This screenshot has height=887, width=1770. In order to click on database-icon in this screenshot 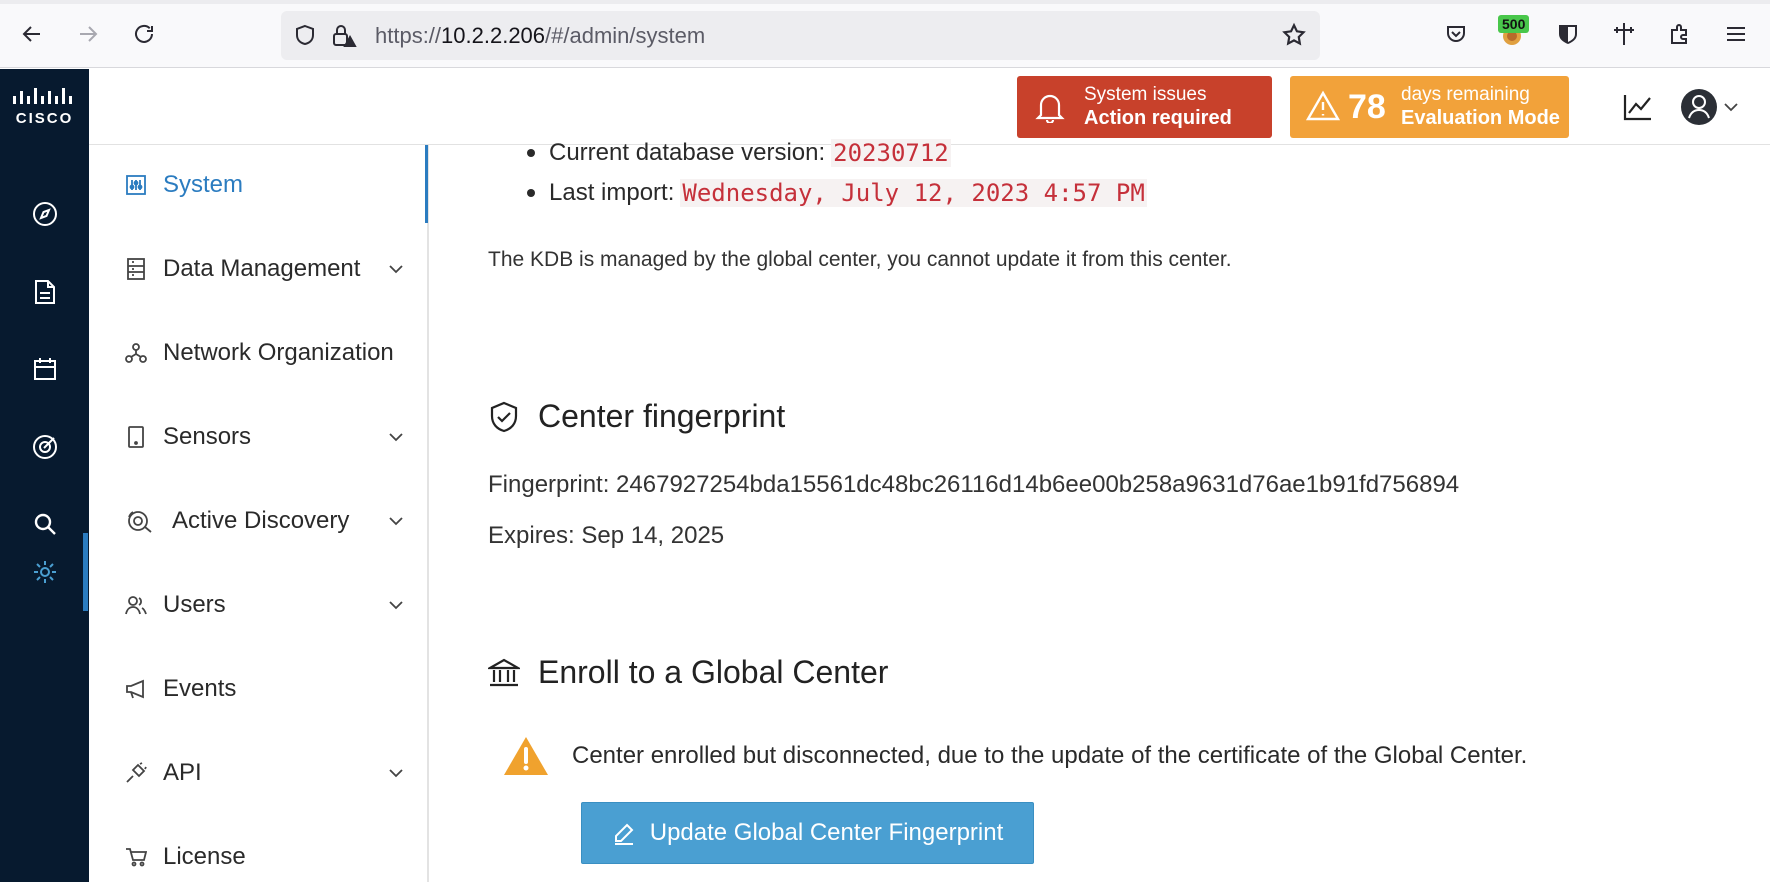, I will do `click(136, 269)`.